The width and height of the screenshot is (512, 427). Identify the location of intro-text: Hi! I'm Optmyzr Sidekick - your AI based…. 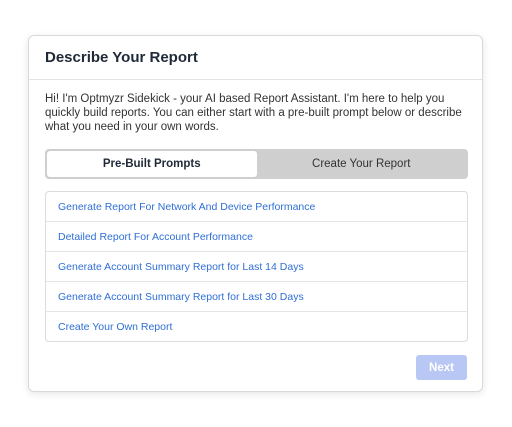
(253, 113).